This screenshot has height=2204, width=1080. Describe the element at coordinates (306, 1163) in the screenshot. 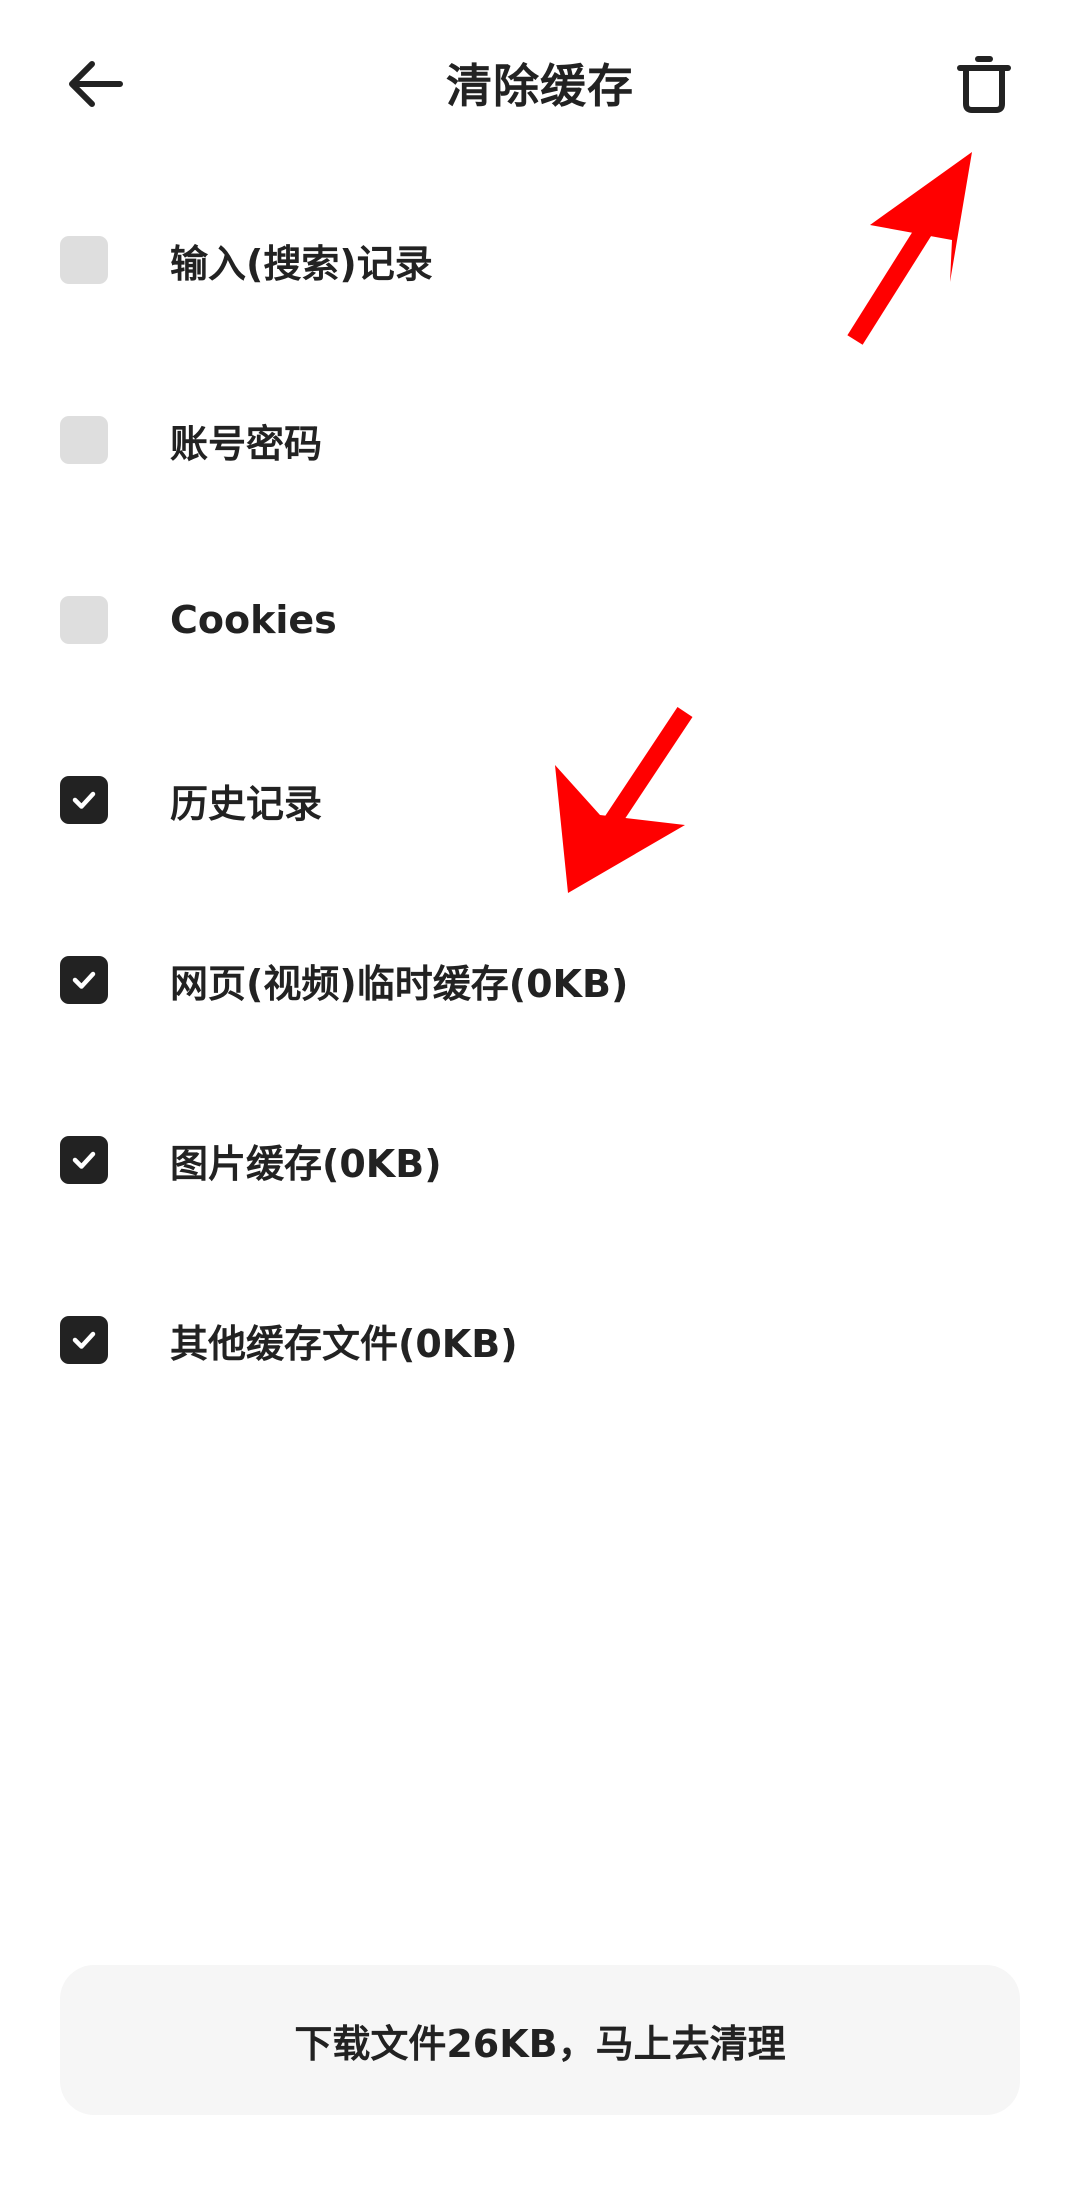

I see `option-label: 图片缓存(0KB)` at that location.